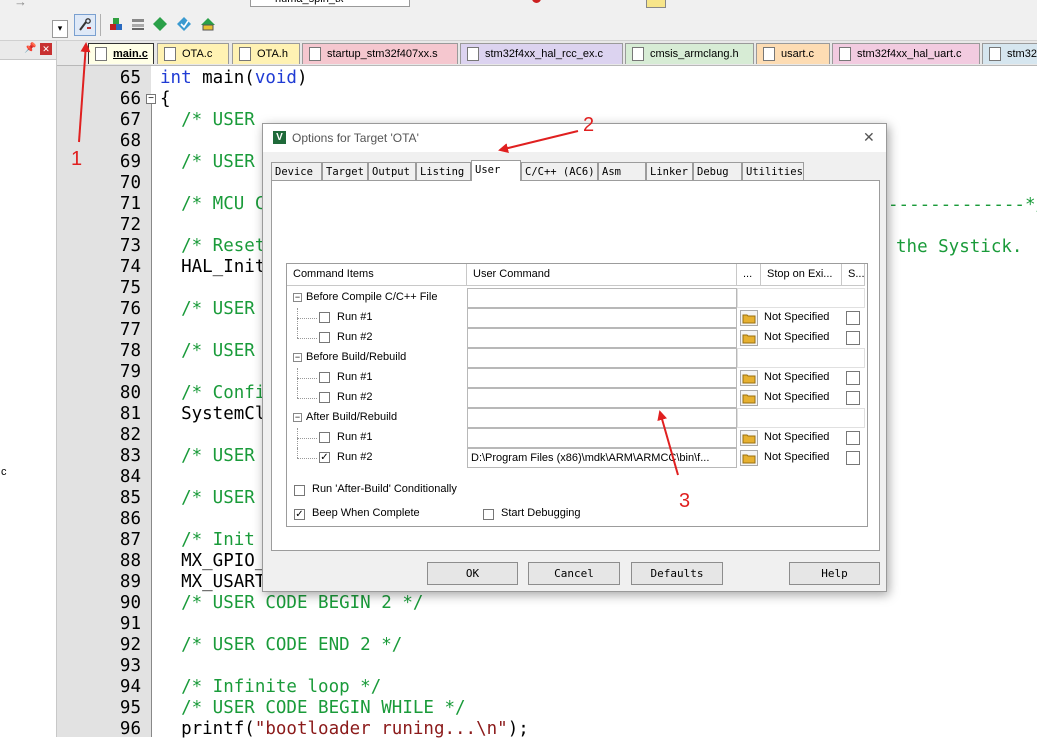  I want to click on annotation-label-1: 1, so click(77, 159).